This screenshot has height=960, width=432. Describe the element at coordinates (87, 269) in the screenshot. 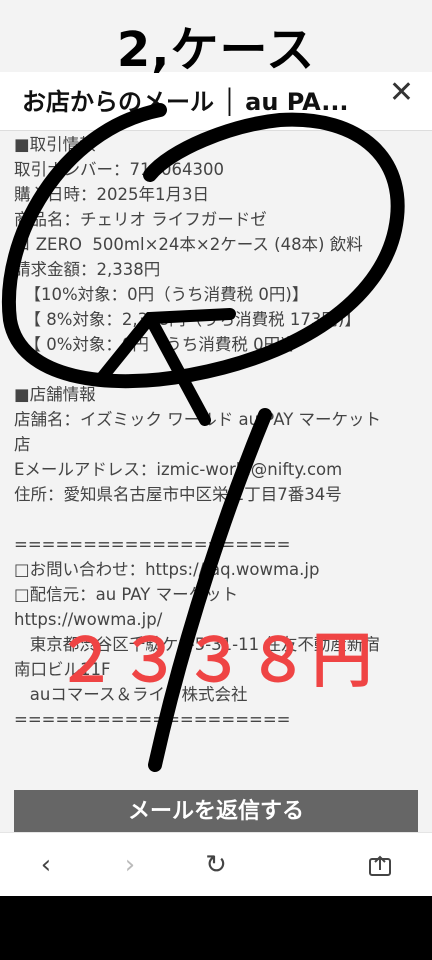

I see `mail-line: 請求金額：2,338円` at that location.